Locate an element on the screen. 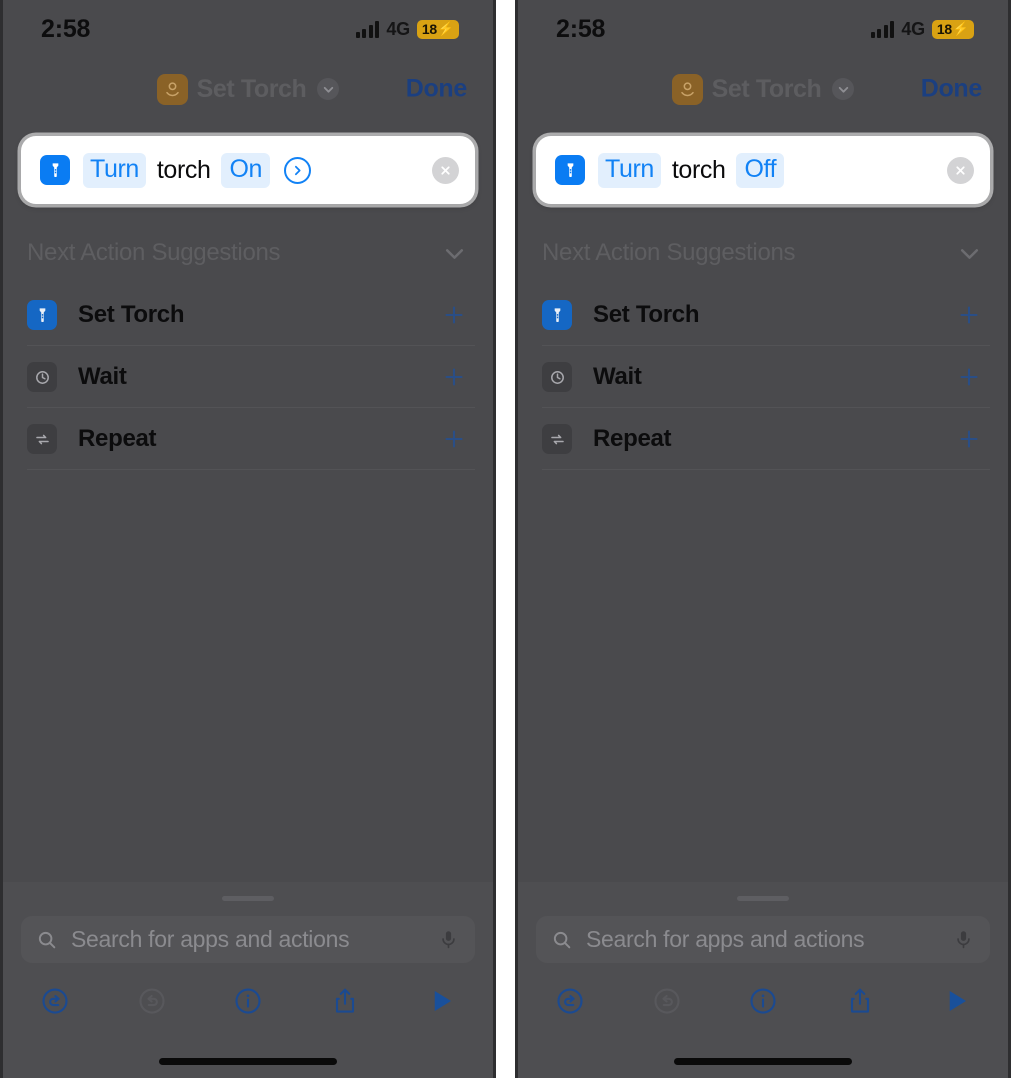 The height and width of the screenshot is (1078, 1011). action-picker-sheet: Search for apps and actions is located at coordinates (763, 980).